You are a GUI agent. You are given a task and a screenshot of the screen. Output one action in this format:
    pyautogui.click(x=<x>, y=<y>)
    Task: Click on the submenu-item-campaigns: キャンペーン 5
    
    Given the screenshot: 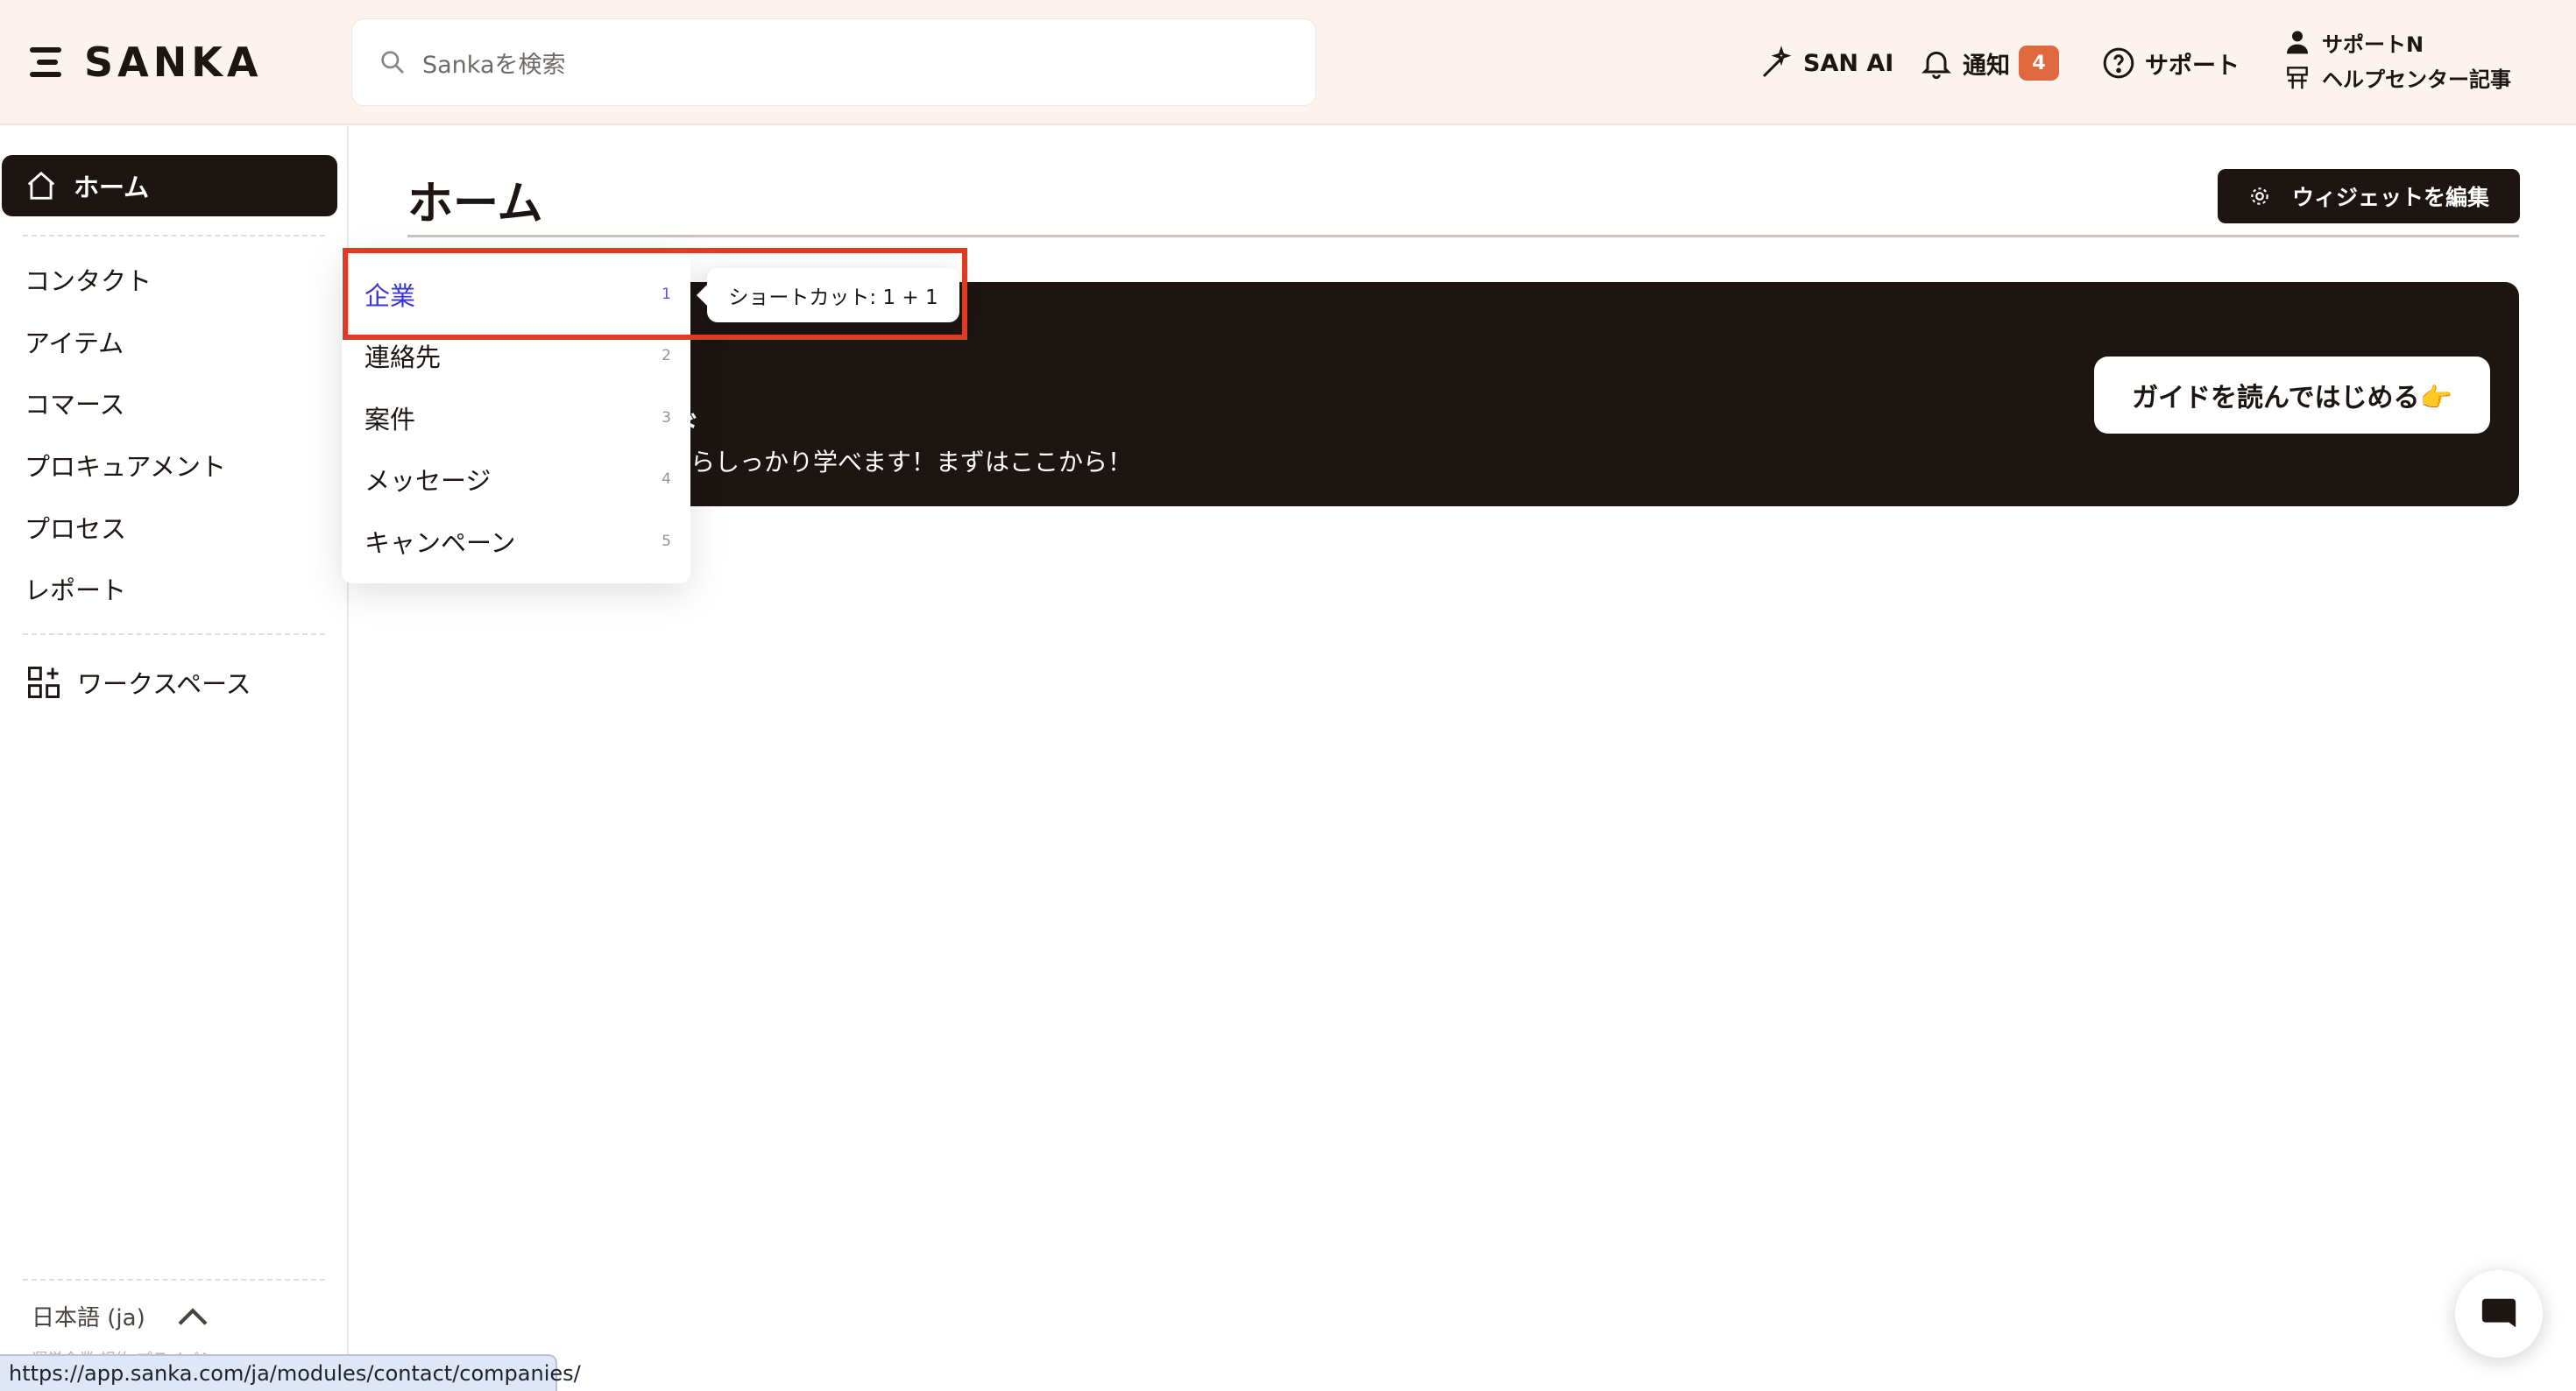 What is the action you would take?
    pyautogui.click(x=517, y=541)
    